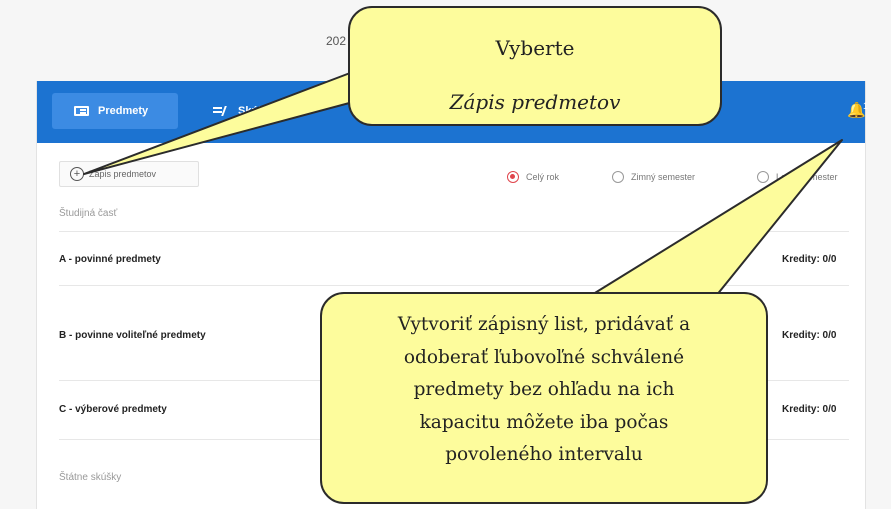 The width and height of the screenshot is (891, 509). Describe the element at coordinates (88, 213) in the screenshot. I see `section-study-part: Študijná časť` at that location.